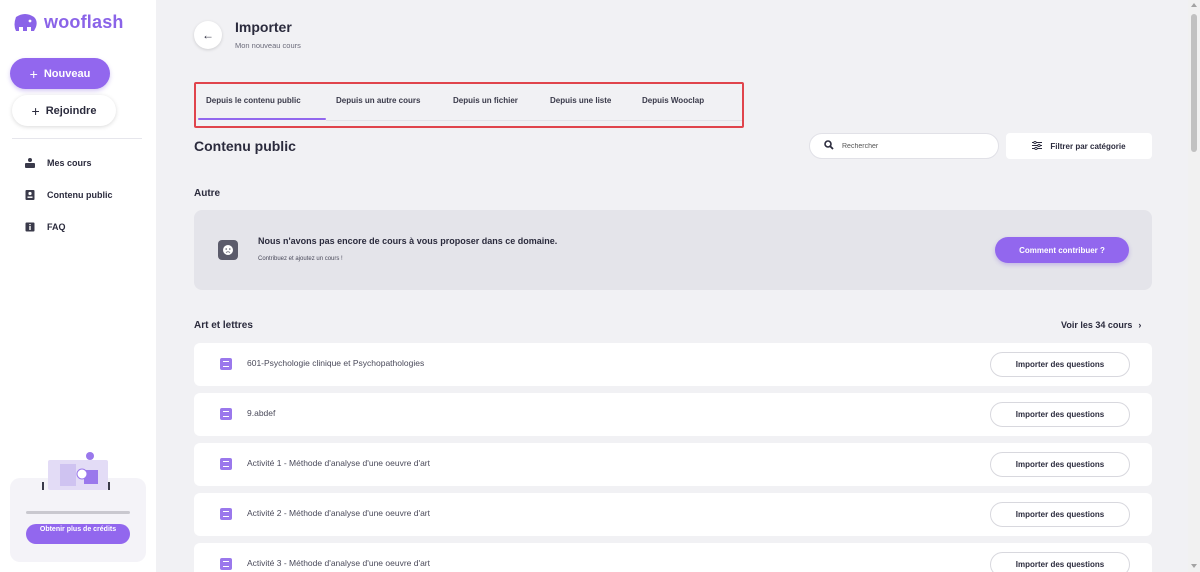 The height and width of the screenshot is (572, 1200). What do you see at coordinates (30, 163) in the screenshot?
I see `courses-icon` at bounding box center [30, 163].